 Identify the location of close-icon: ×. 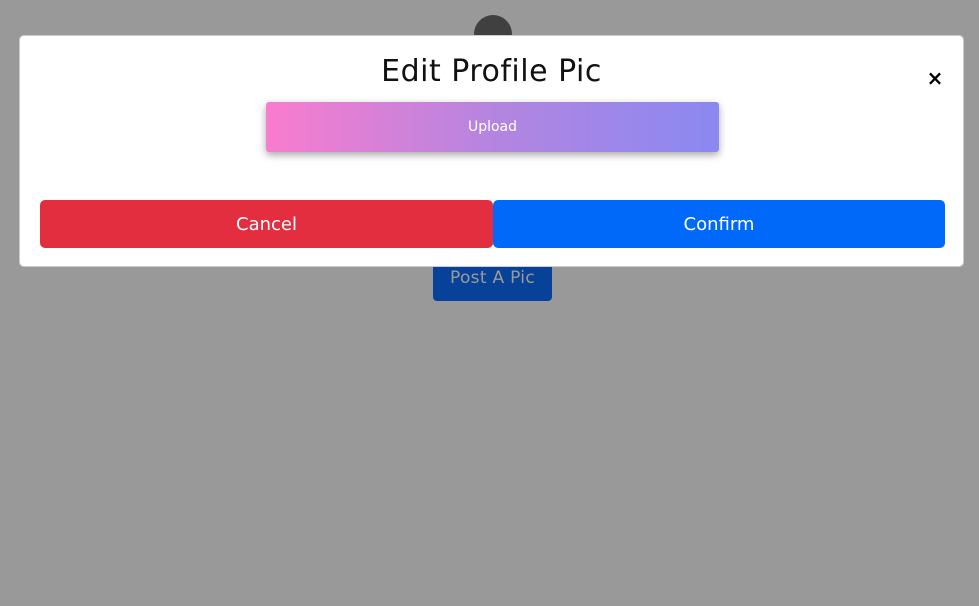
(935, 78).